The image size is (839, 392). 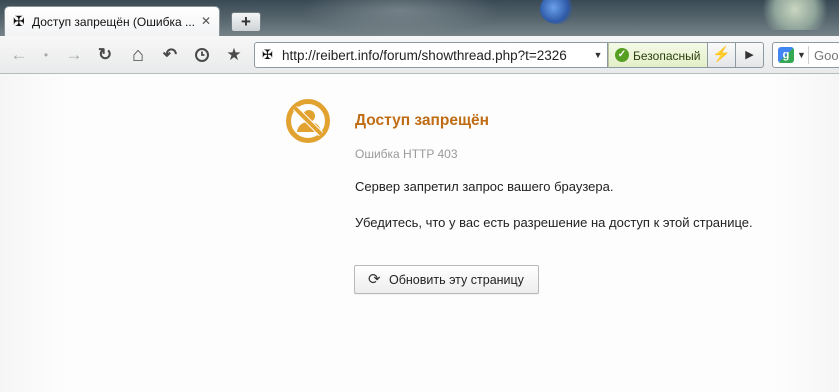 I want to click on error-code: Ошибка HTTP 403, so click(x=406, y=154).